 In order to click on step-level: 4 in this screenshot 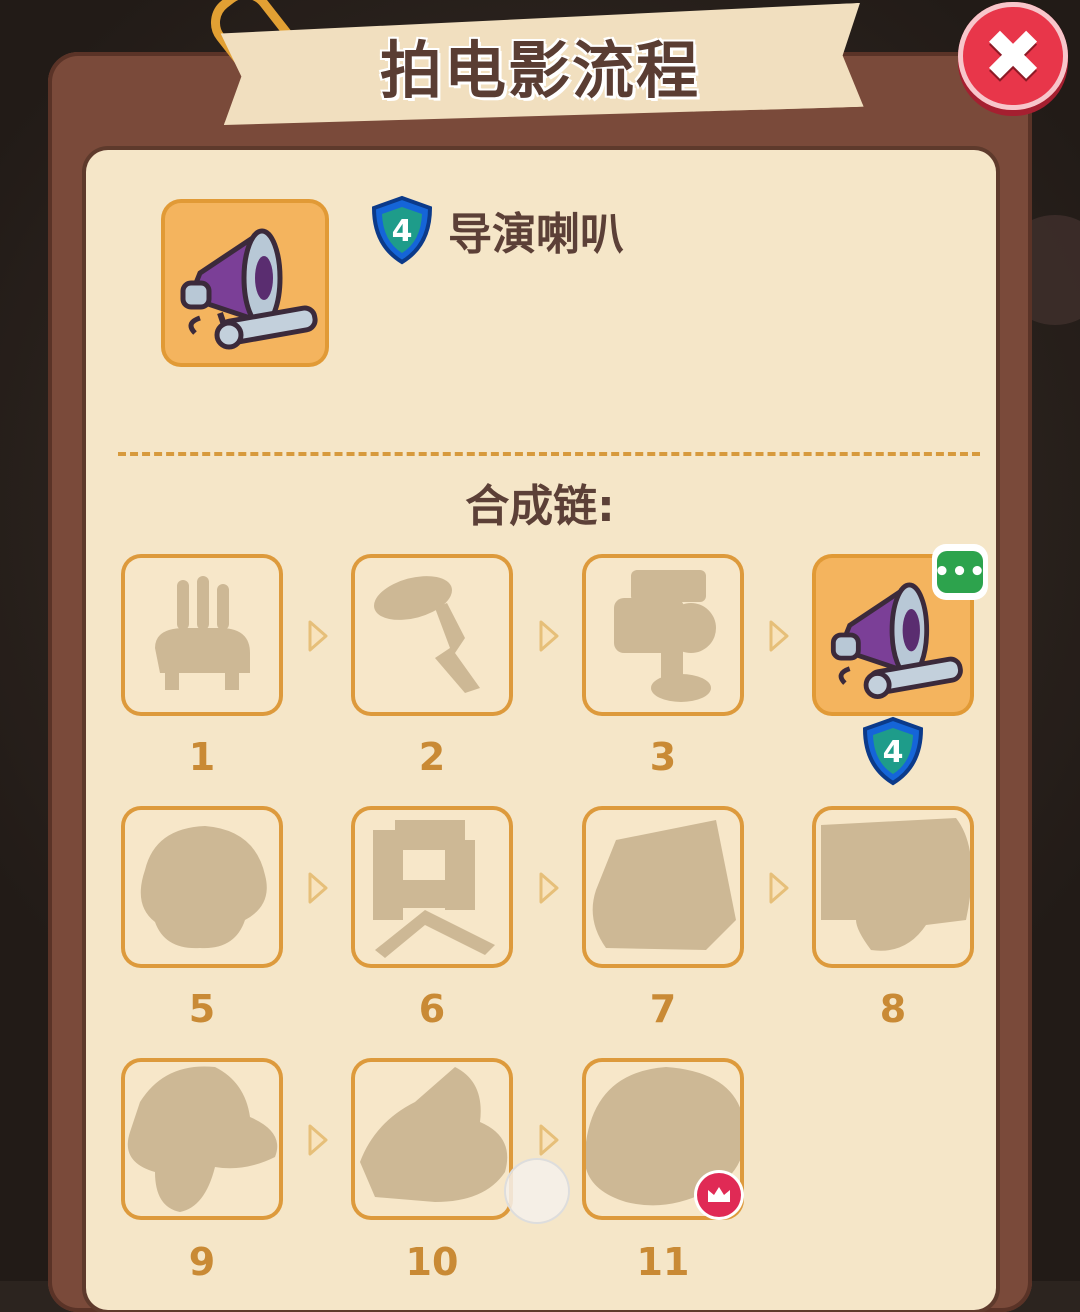, I will do `click(893, 752)`.